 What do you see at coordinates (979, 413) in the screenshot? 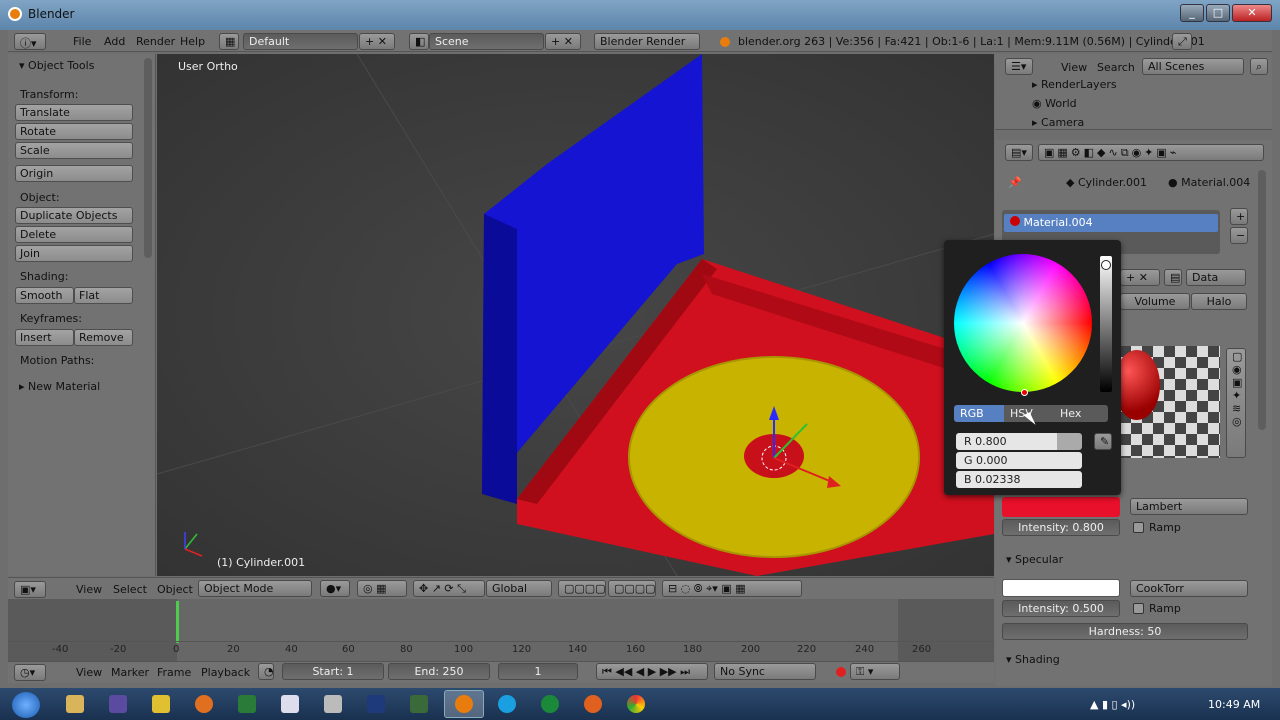
I see `mode-rgb-tab: RGB` at bounding box center [979, 413].